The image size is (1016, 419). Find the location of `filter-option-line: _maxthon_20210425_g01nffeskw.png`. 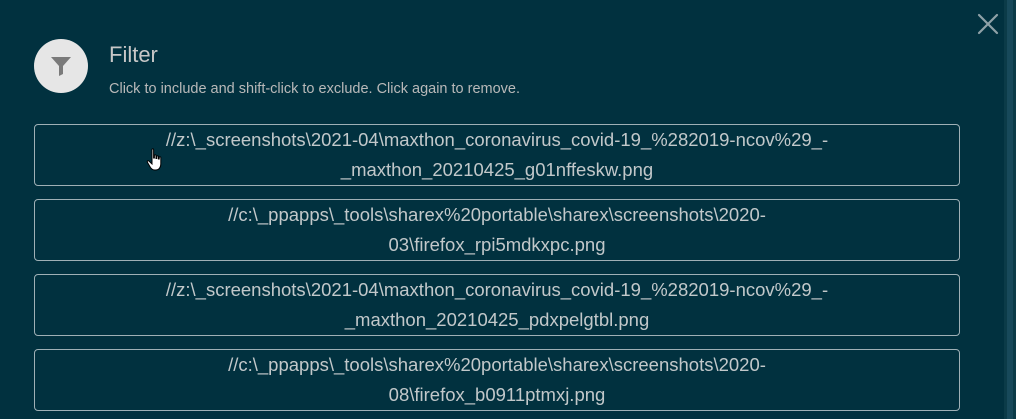

filter-option-line: _maxthon_20210425_g01nffeskw.png is located at coordinates (497, 169).